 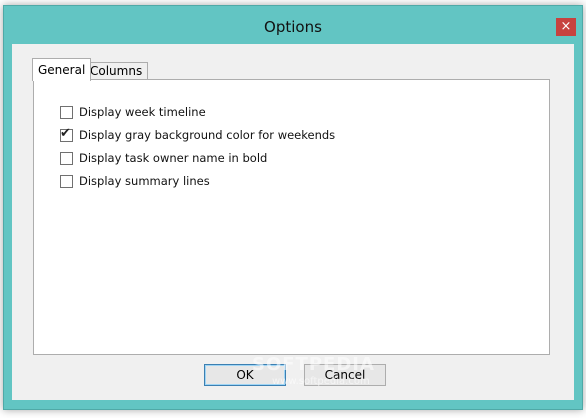 What do you see at coordinates (144, 181) in the screenshot?
I see `option-label: Display summary lines` at bounding box center [144, 181].